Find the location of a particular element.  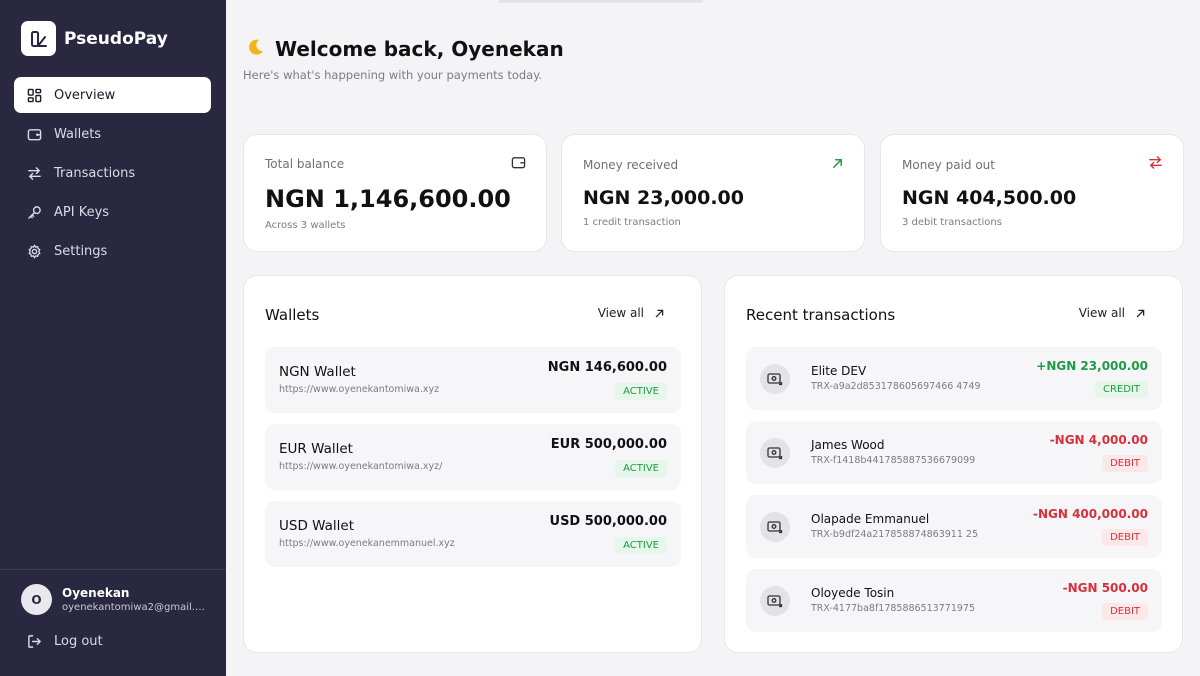

transaction-type-badge: CREDIT is located at coordinates (1121, 389).